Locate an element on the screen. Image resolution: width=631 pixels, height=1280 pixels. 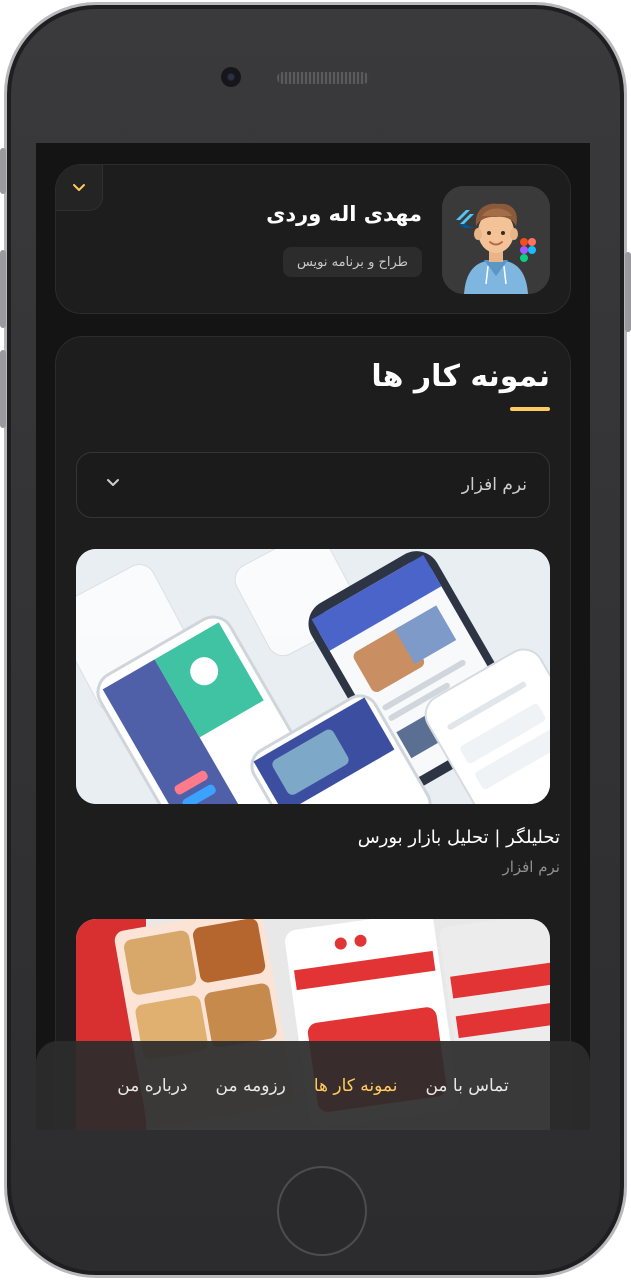
speaker-grille is located at coordinates (323, 78).